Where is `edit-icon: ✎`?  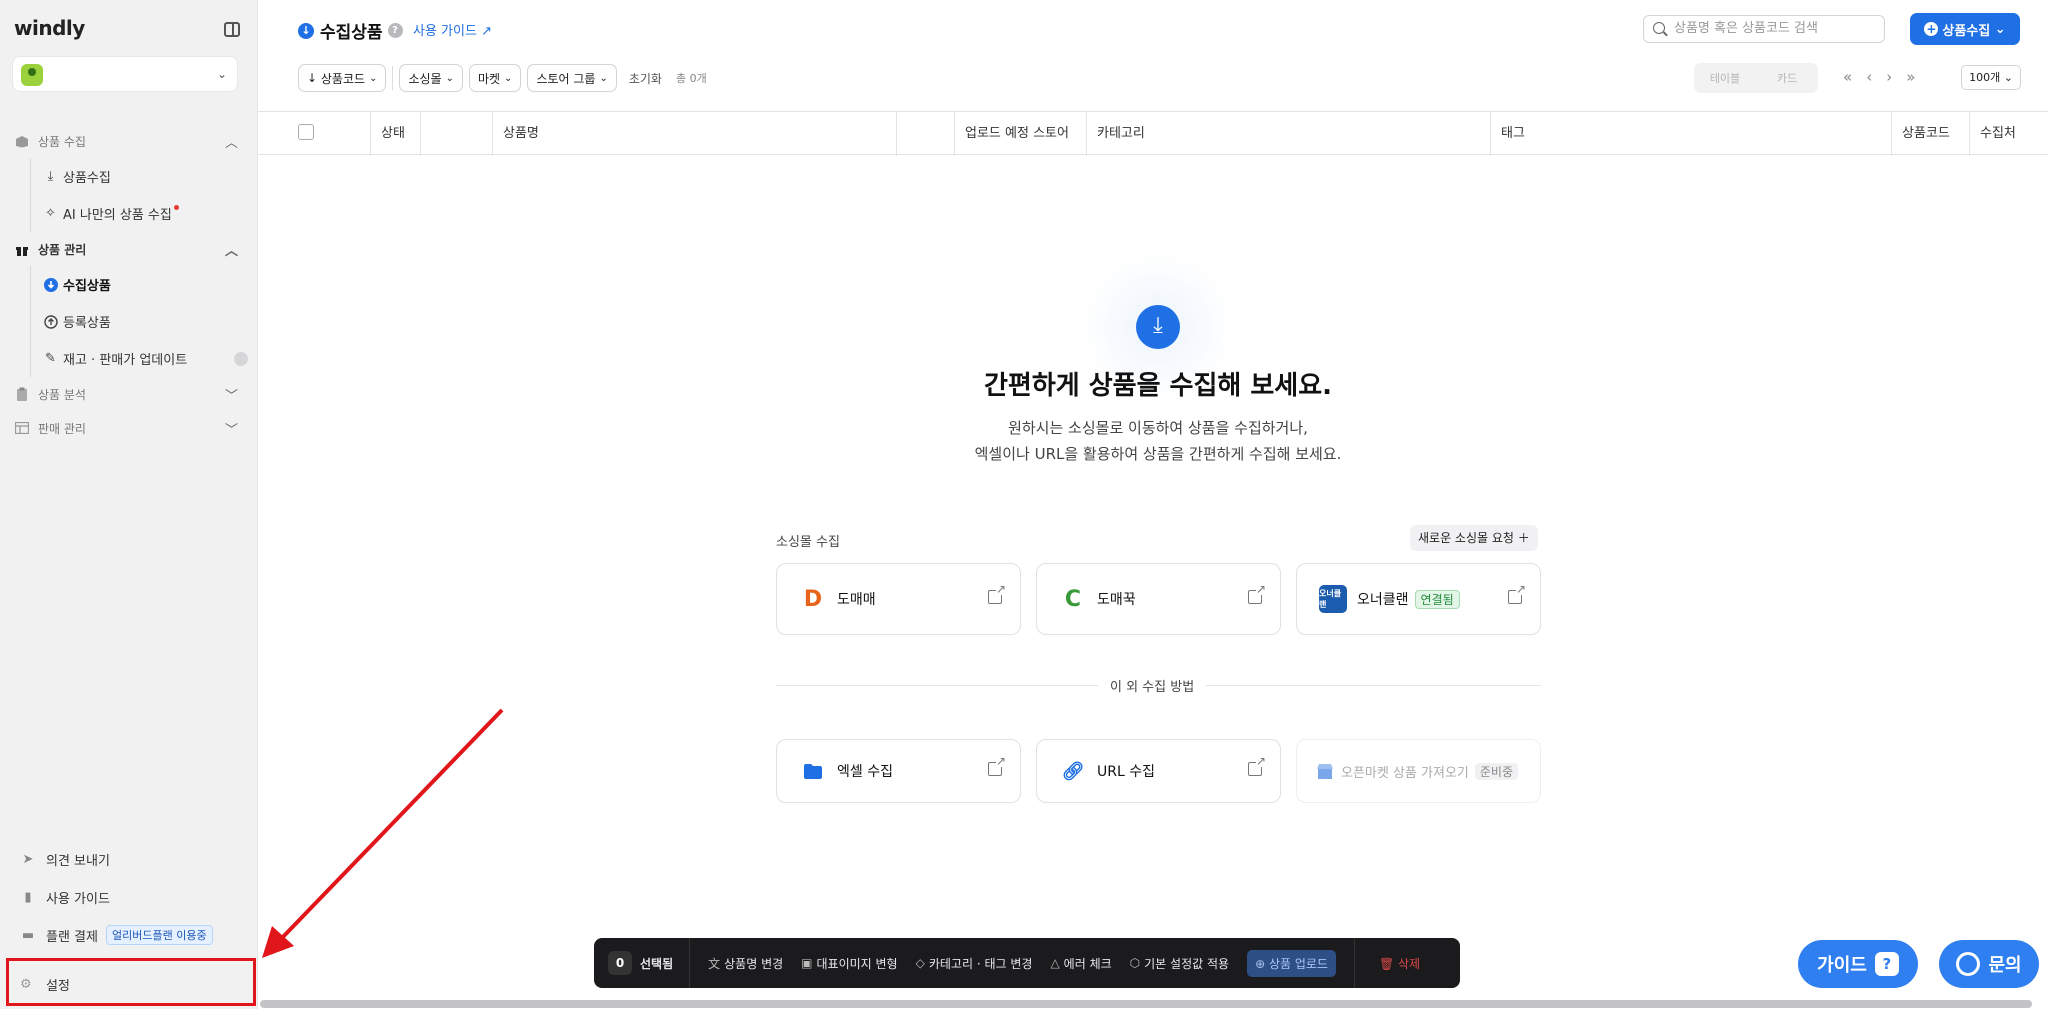 edit-icon: ✎ is located at coordinates (50, 358).